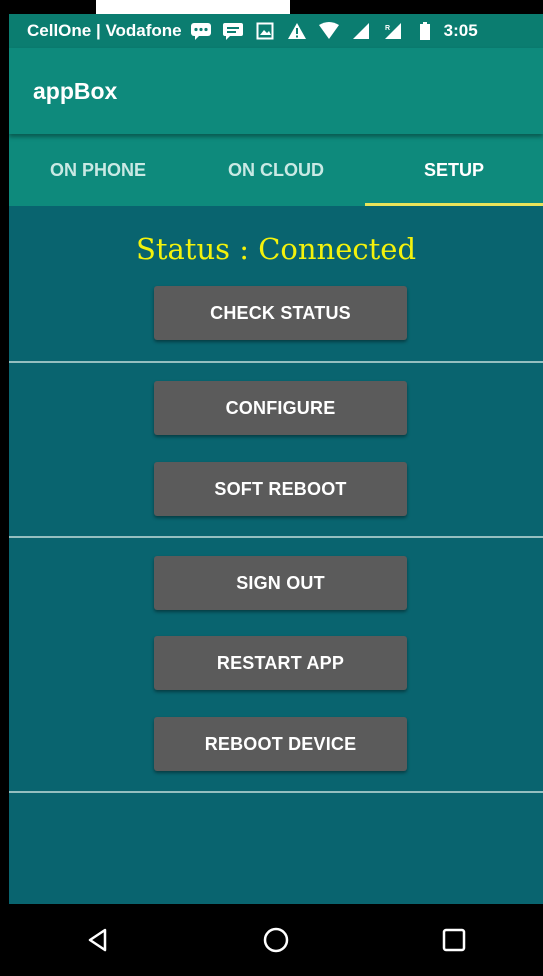 The width and height of the screenshot is (543, 976). I want to click on recents-button, so click(454, 940).